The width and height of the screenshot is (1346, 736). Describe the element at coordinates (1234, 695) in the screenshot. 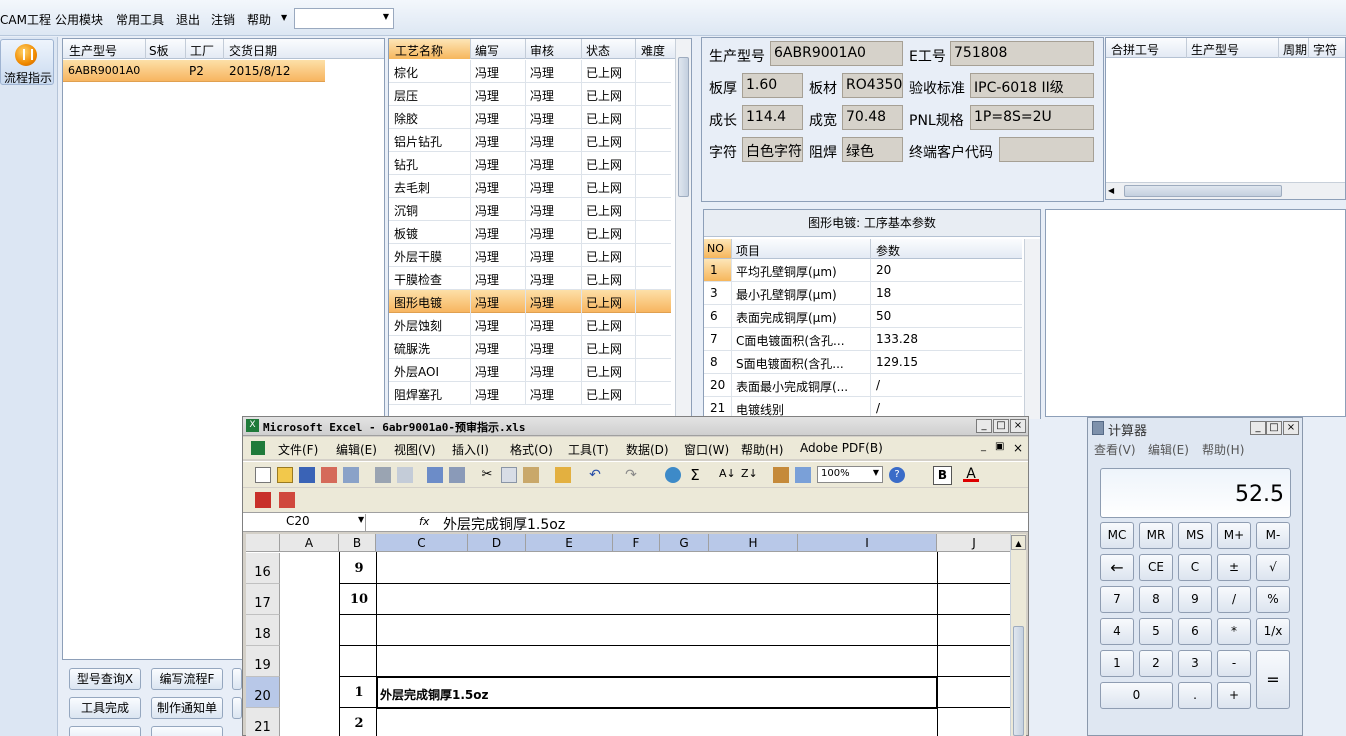

I see `key-add: +` at that location.